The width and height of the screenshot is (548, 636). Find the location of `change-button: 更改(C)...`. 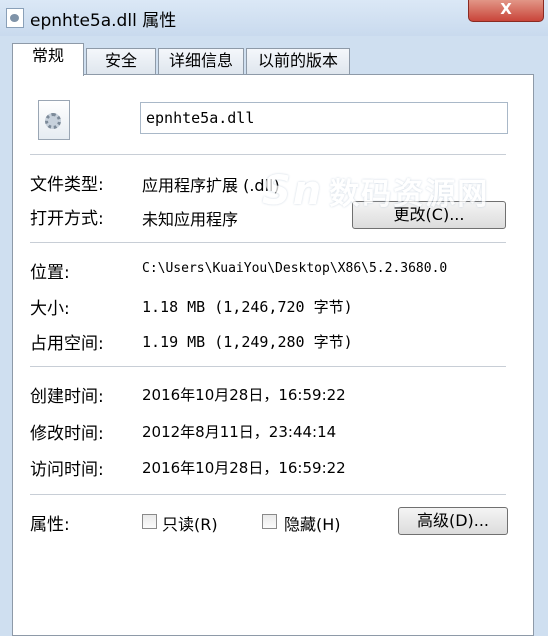

change-button: 更改(C)... is located at coordinates (429, 215).